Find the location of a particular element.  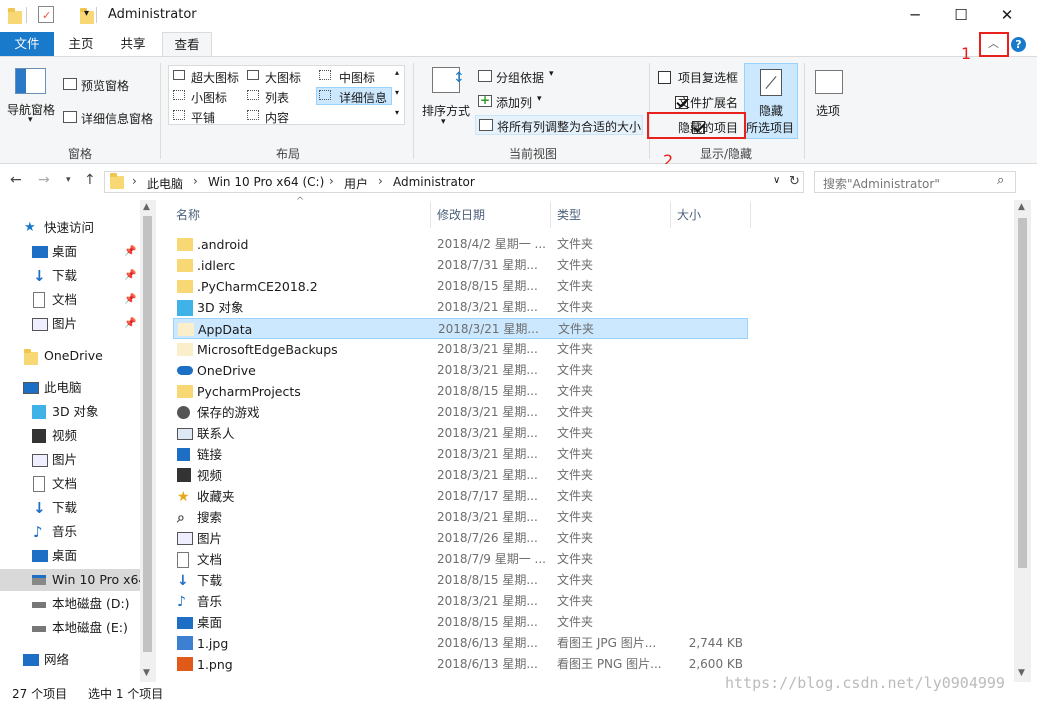

table-row: 图片 2018/7/26 星期... 文件夹 is located at coordinates (460, 538).